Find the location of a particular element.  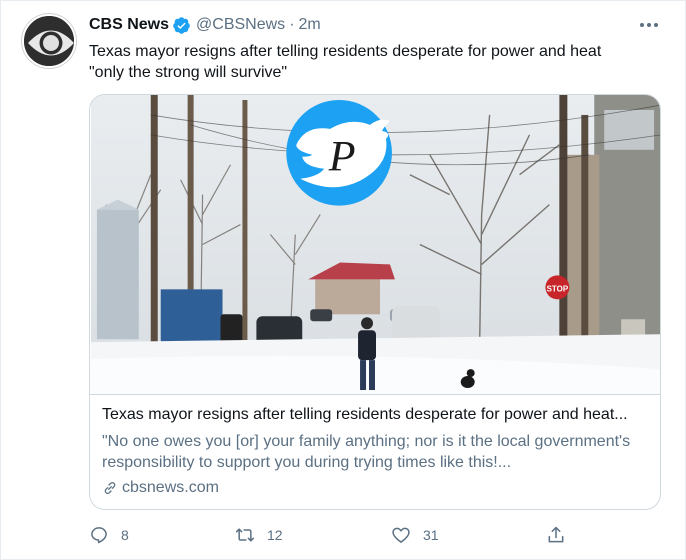

reply-icon is located at coordinates (99, 535).